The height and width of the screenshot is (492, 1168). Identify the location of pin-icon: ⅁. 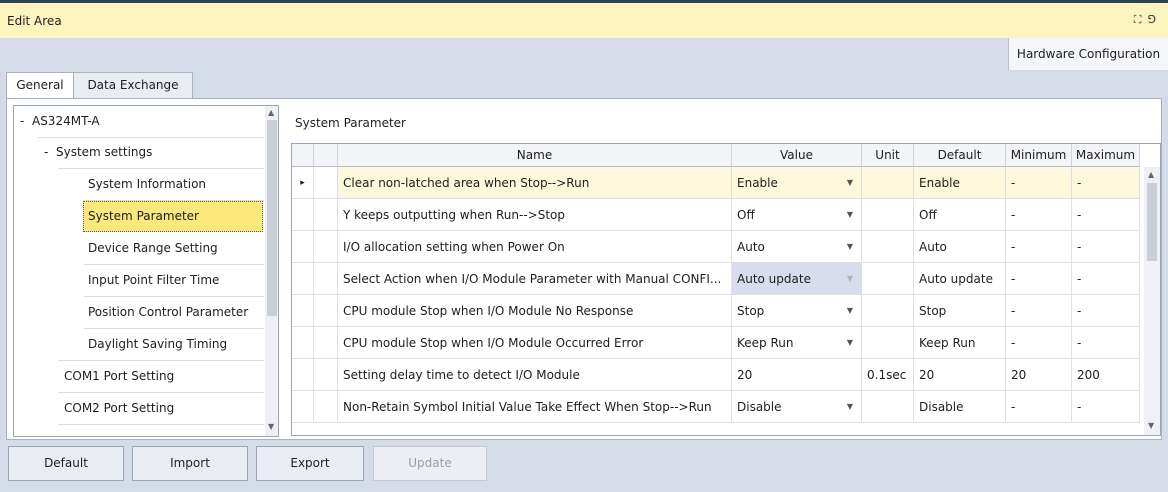
(1154, 19).